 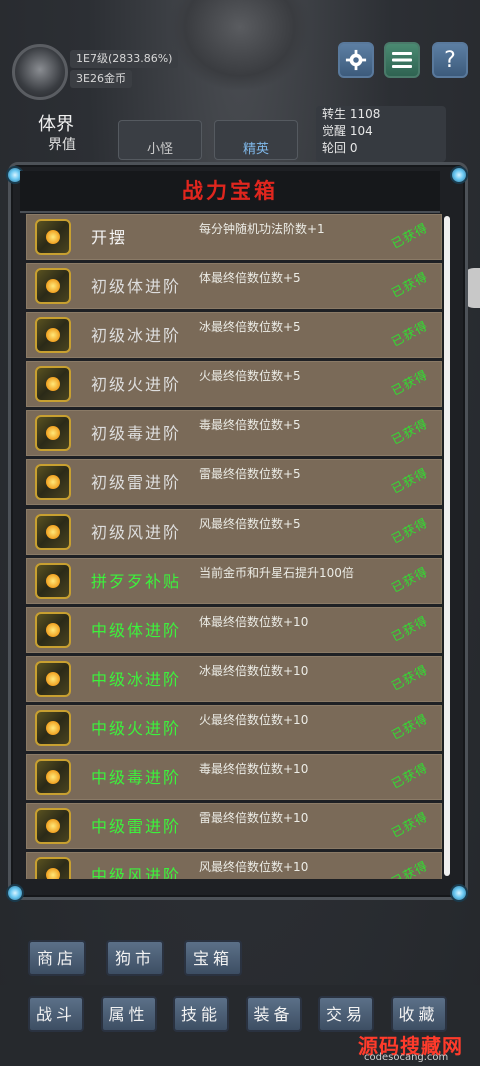 I want to click on menu-button: 宝箱, so click(x=213, y=958).